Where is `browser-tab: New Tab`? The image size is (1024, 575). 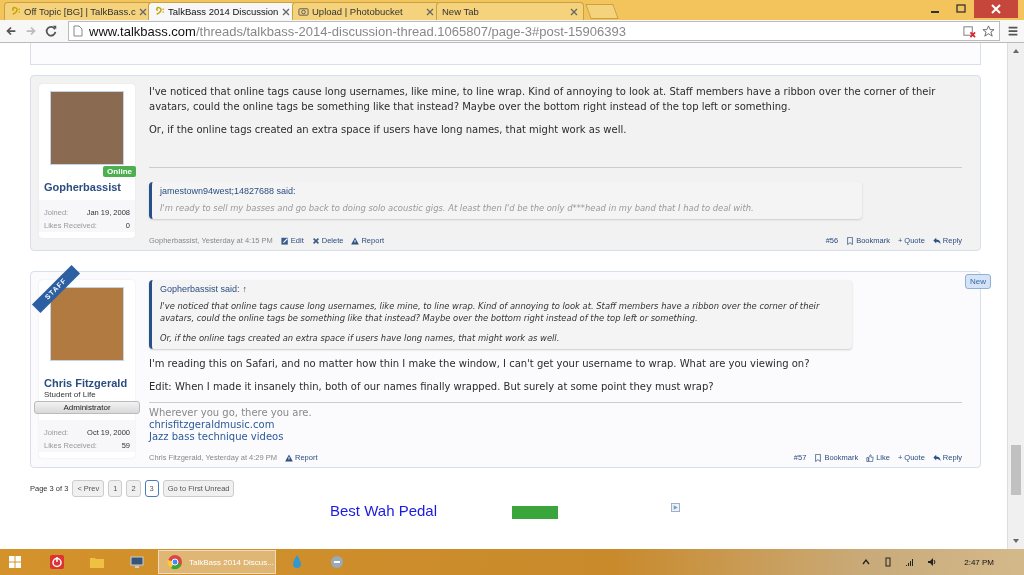 browser-tab: New Tab is located at coordinates (510, 11).